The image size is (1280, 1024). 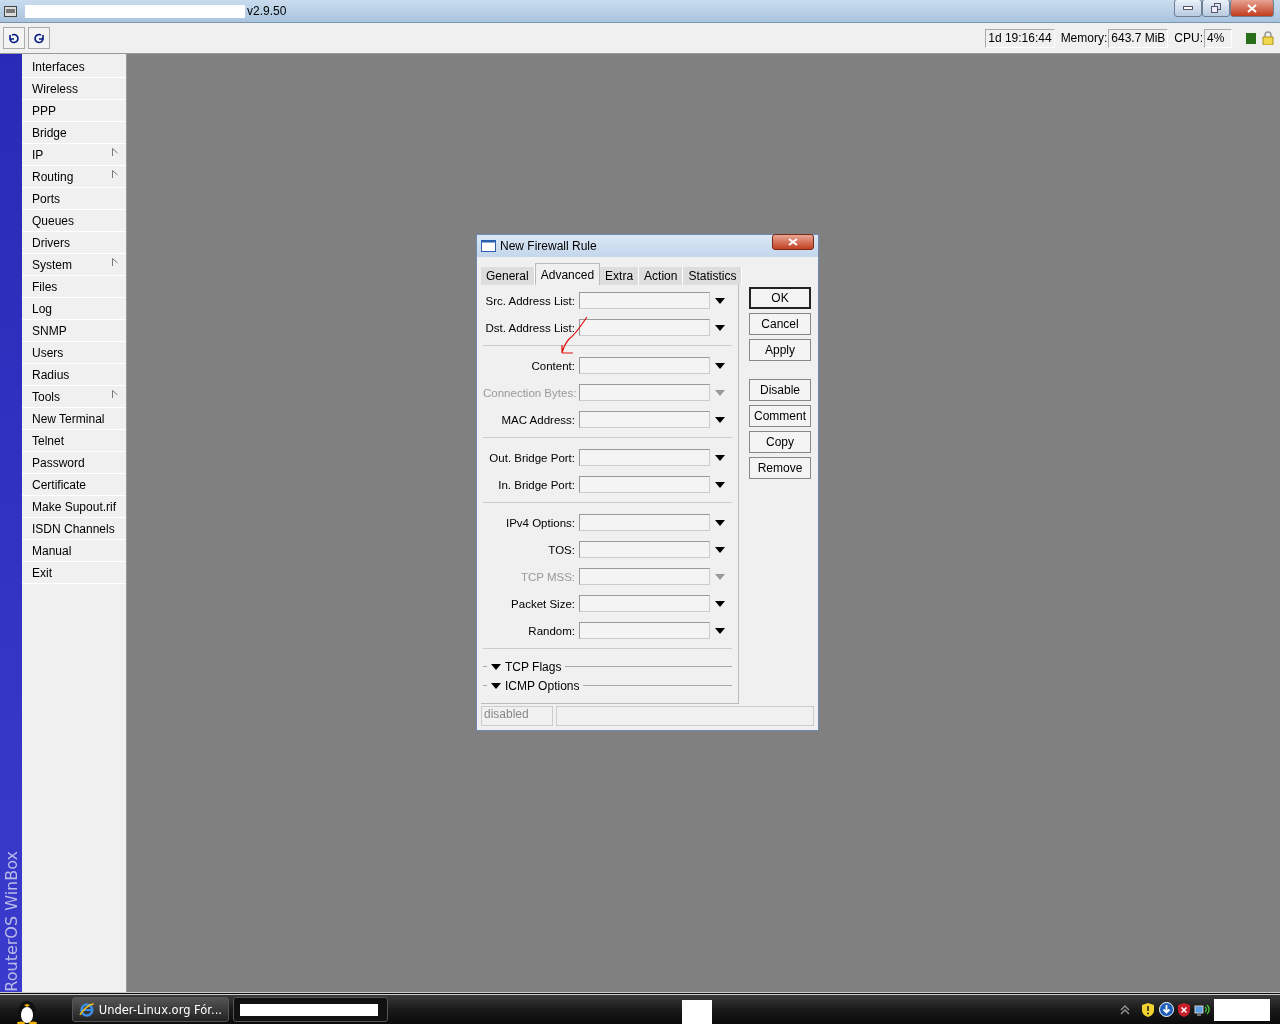 What do you see at coordinates (532, 457) in the screenshot?
I see `field-label: Out. Bridge Port:` at bounding box center [532, 457].